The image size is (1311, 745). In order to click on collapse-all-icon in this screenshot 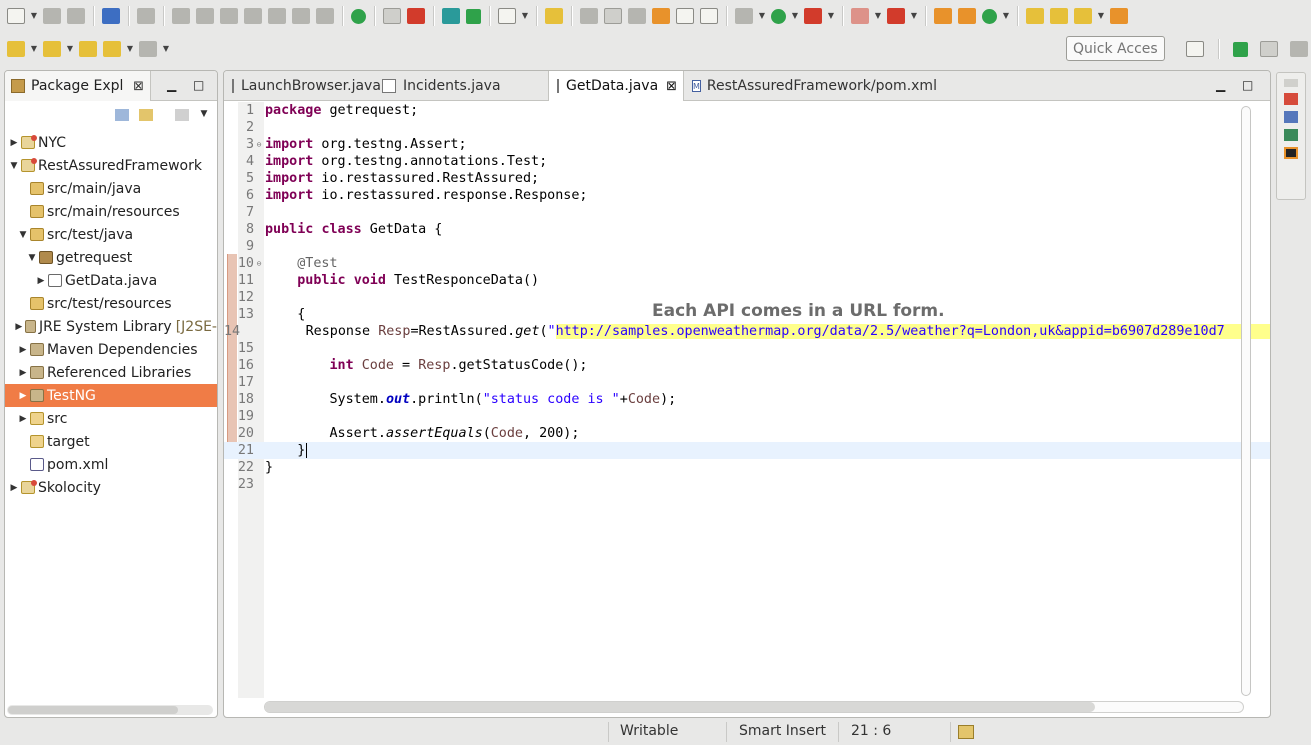, I will do `click(122, 115)`.